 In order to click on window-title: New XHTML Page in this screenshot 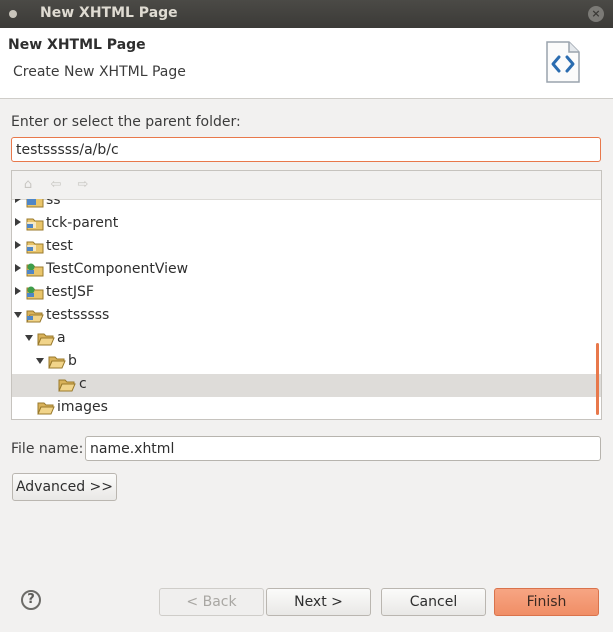, I will do `click(109, 13)`.